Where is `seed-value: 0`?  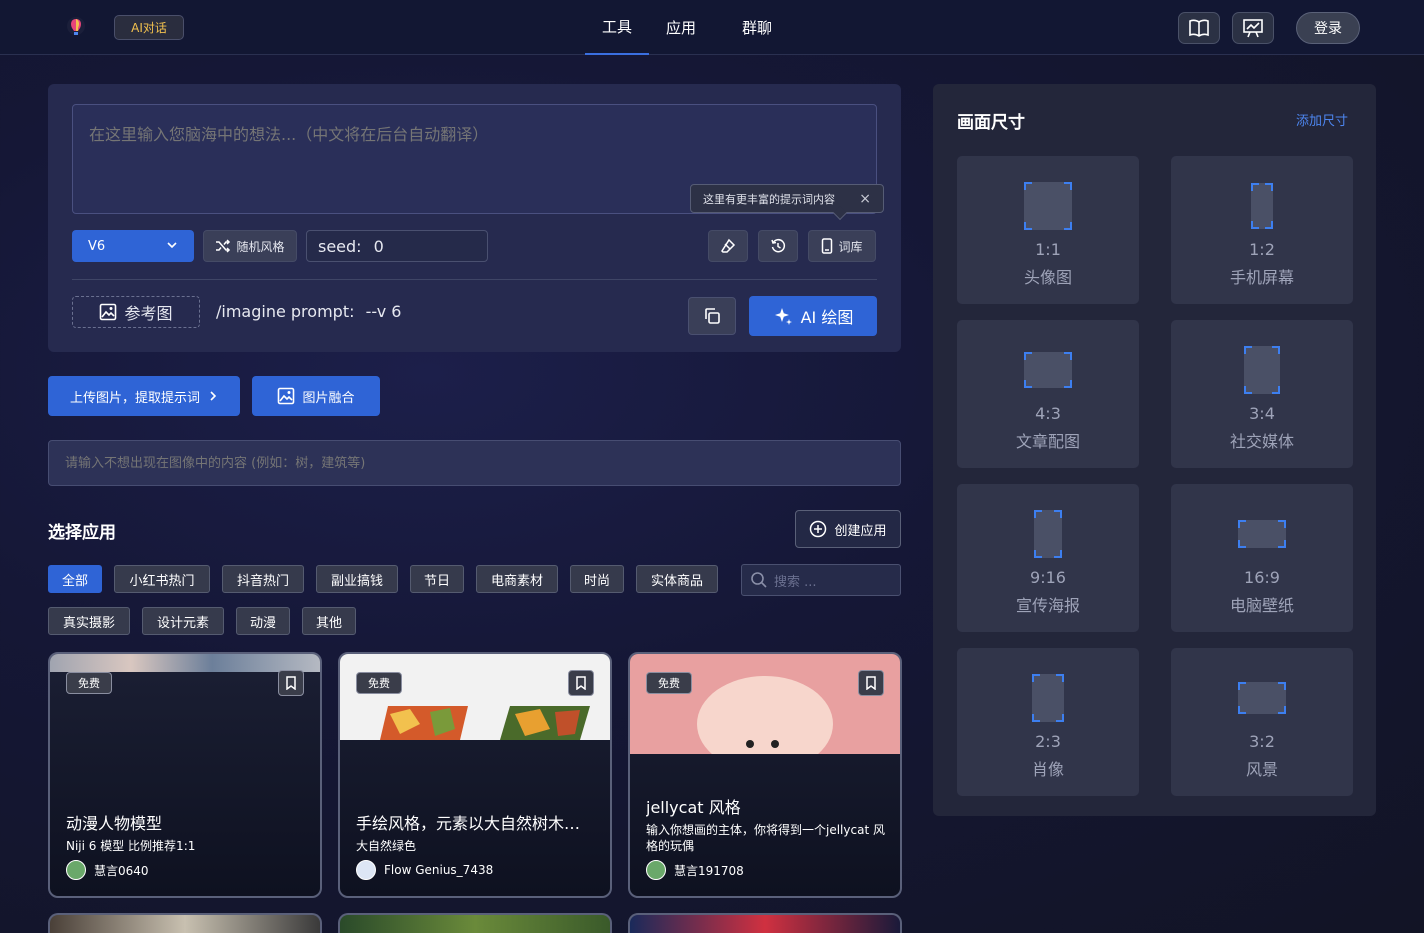 seed-value: 0 is located at coordinates (378, 246).